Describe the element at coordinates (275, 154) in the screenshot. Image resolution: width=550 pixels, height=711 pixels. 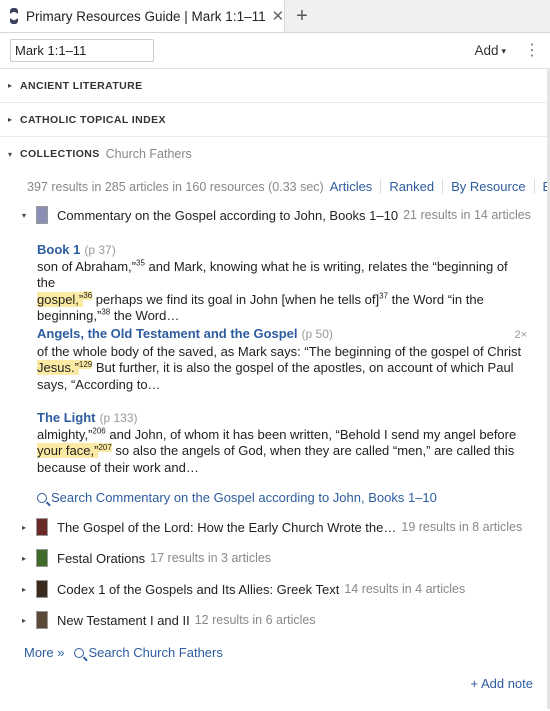
I see `section-collections: ▾ COLLECTIONS Church Fathers` at that location.